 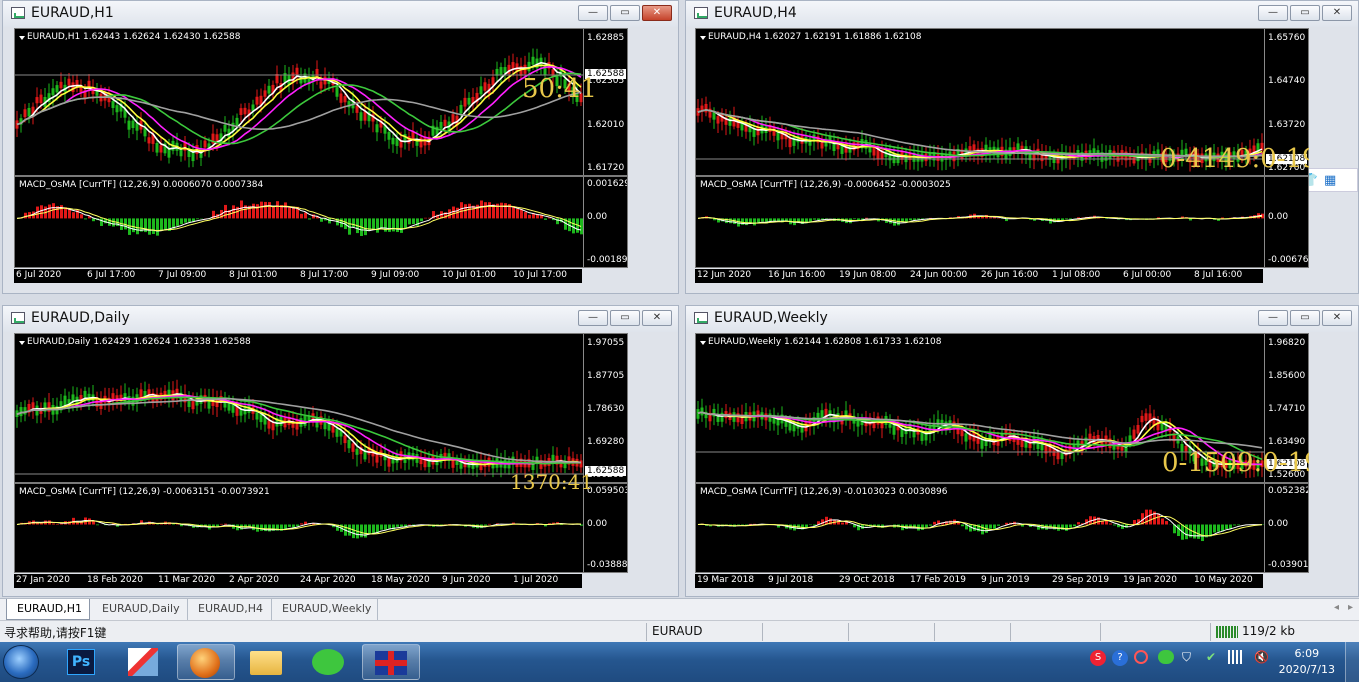 What do you see at coordinates (1350, 607) in the screenshot?
I see `tab-scroll-right-icon: ▸` at bounding box center [1350, 607].